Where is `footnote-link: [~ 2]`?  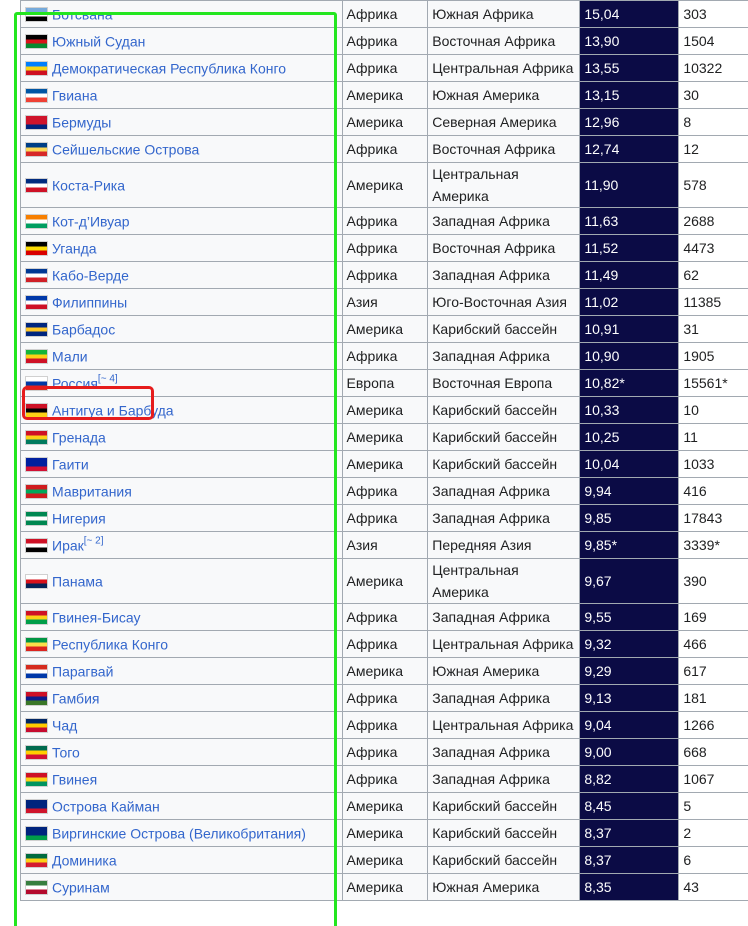
footnote-link: [~ 2] is located at coordinates (94, 541).